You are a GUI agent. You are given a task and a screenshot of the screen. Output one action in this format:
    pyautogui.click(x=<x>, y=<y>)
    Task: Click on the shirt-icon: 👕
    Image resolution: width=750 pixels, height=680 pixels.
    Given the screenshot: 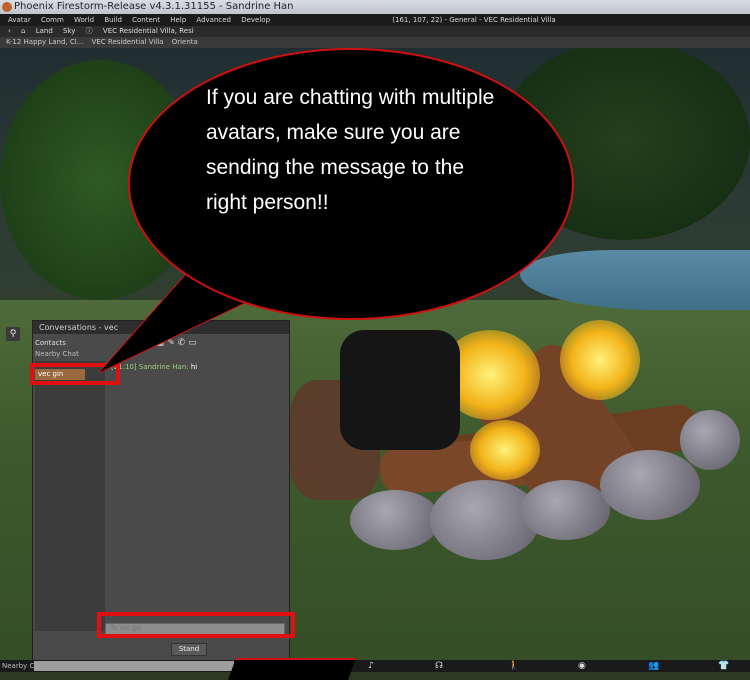 What is the action you would take?
    pyautogui.click(x=723, y=666)
    